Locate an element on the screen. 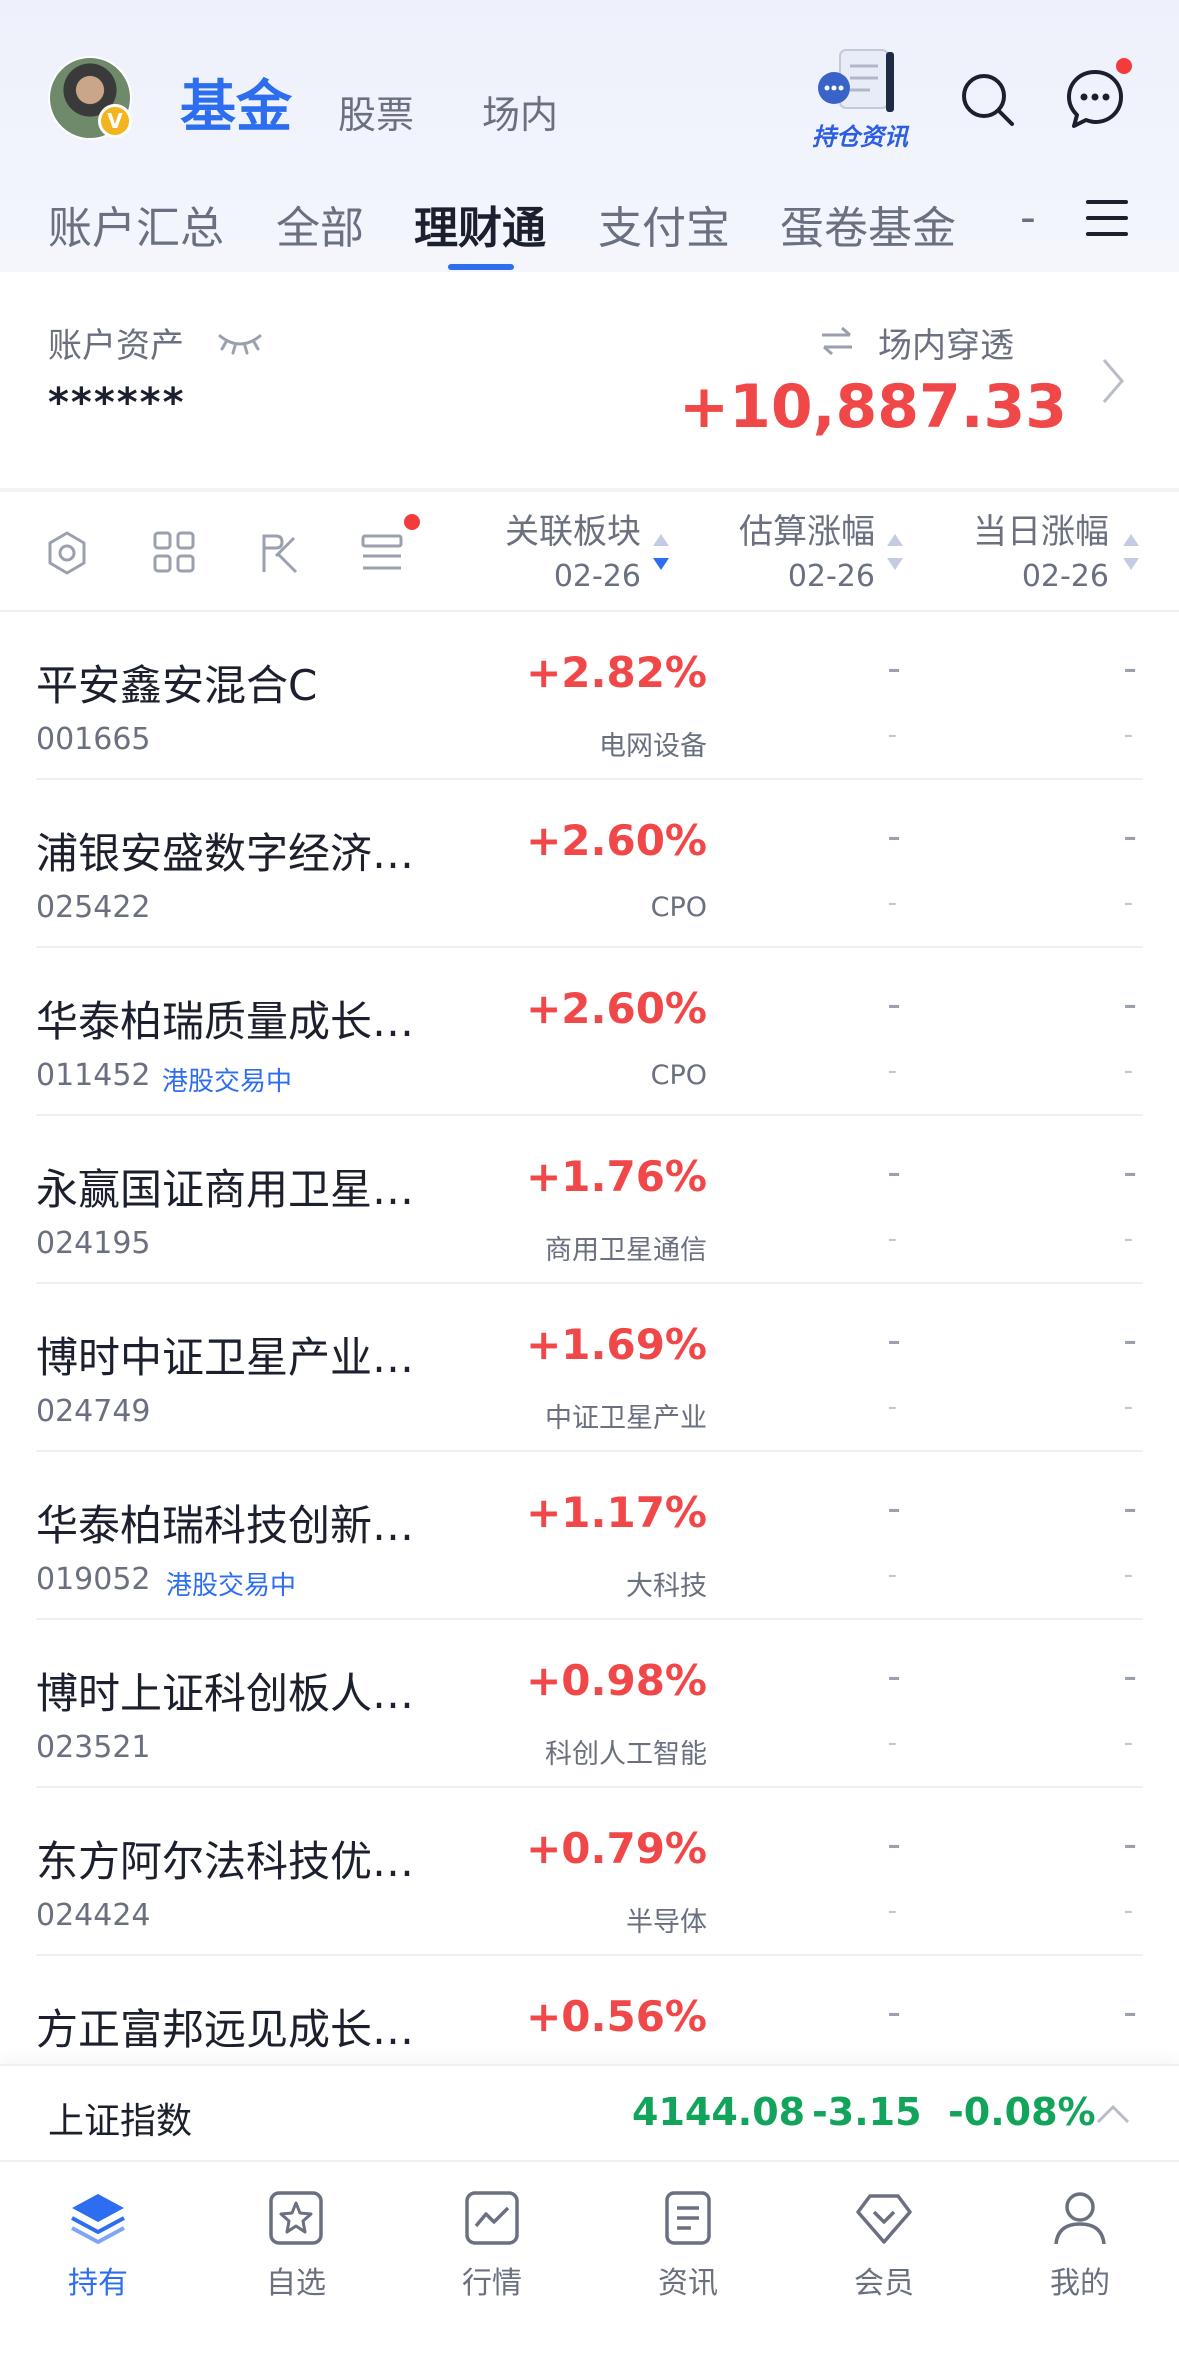  exchange-penetration-label: 场内穿透 is located at coordinates (946, 342).